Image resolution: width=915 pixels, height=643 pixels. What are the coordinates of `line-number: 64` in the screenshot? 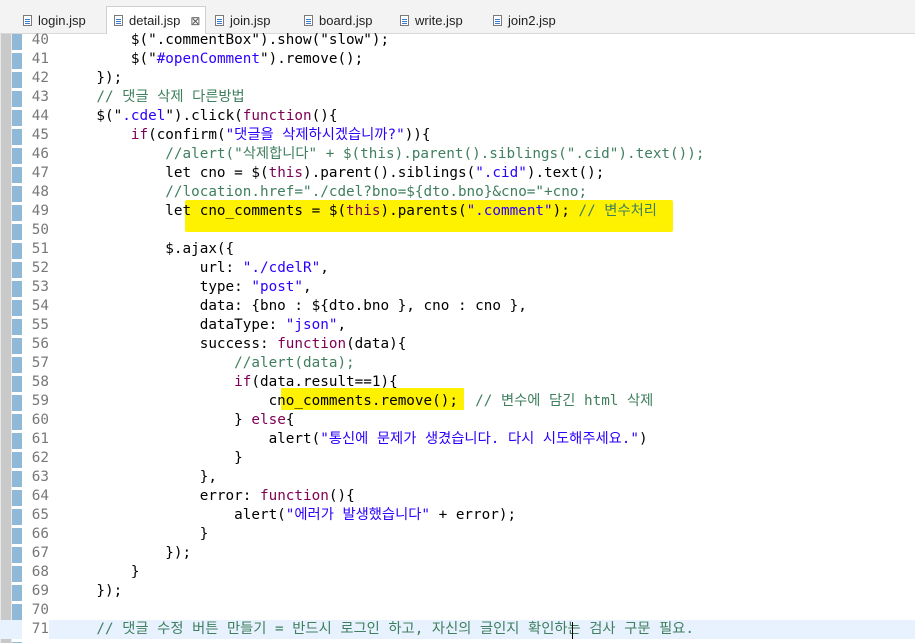 It's located at (40, 496).